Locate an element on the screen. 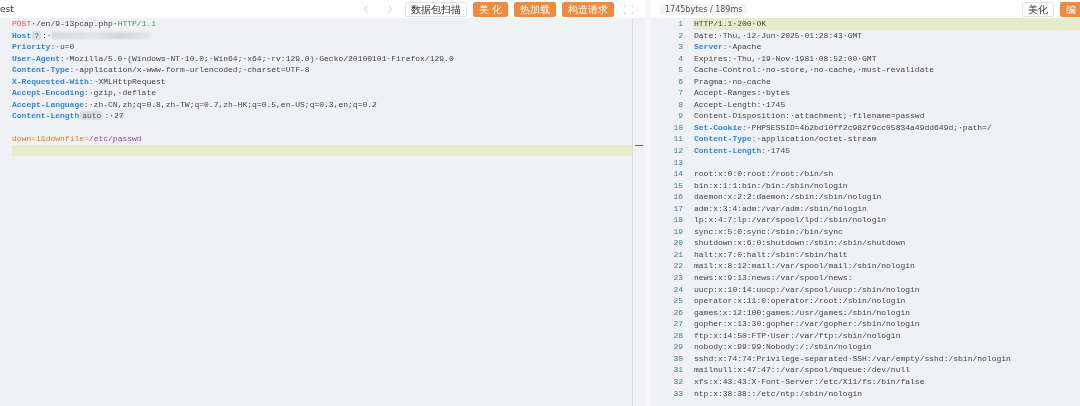 Image resolution: width=1080 pixels, height=406 pixels. toolbar-button: 构造请求 is located at coordinates (588, 9).